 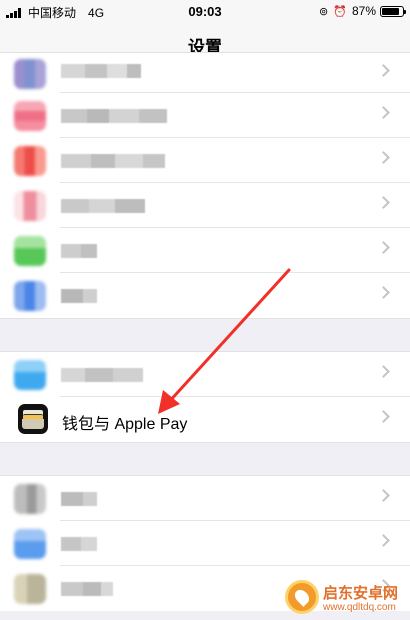 I want to click on orientation-lock-icon: ⊚, so click(x=324, y=11).